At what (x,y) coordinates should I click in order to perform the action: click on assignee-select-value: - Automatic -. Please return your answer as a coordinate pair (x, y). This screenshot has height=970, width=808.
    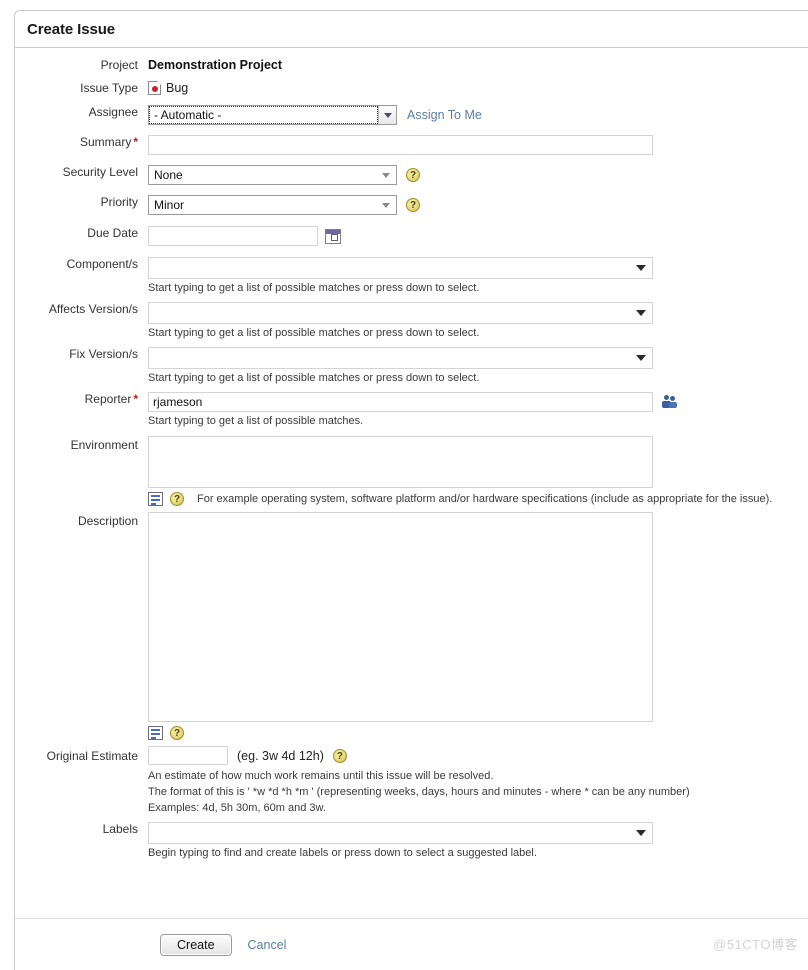
    Looking at the image, I should click on (263, 115).